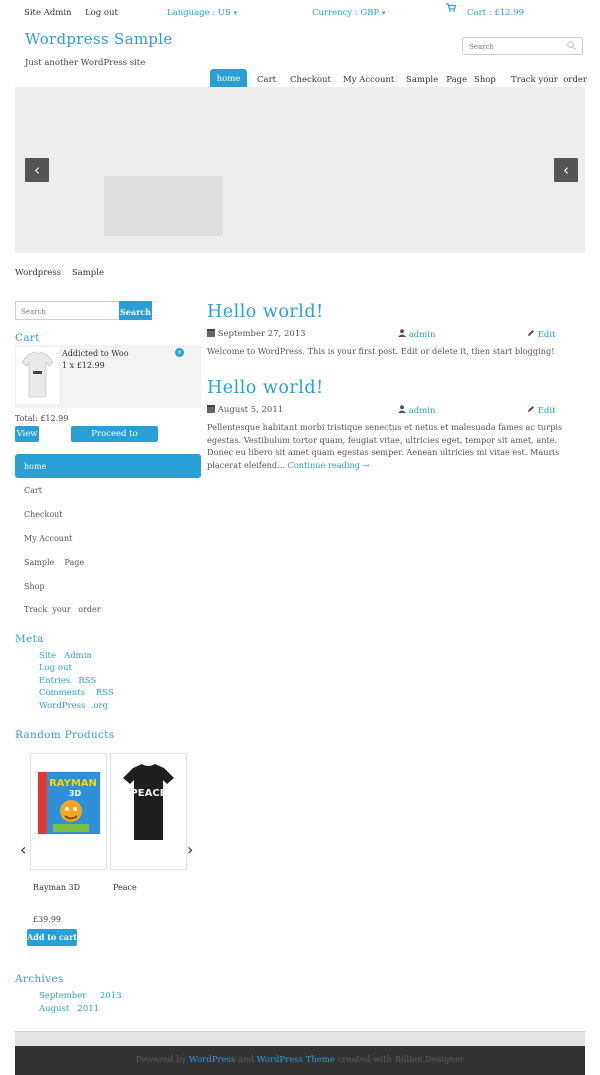  I want to click on post-date: August 5, 2011, so click(245, 410).